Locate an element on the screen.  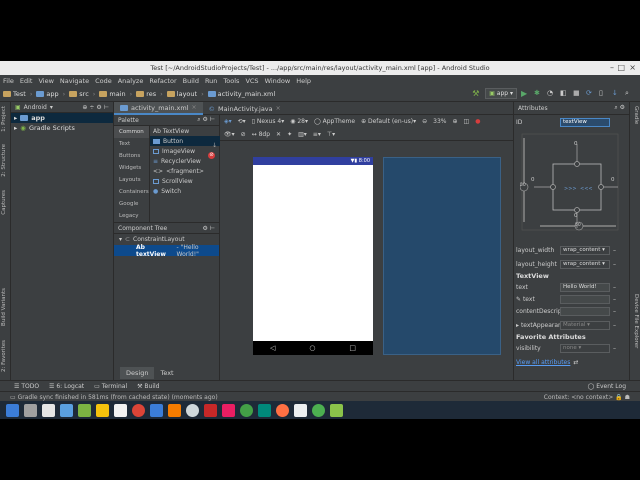
sdk-manager-icon: ↓ is located at coordinates (616, 93).